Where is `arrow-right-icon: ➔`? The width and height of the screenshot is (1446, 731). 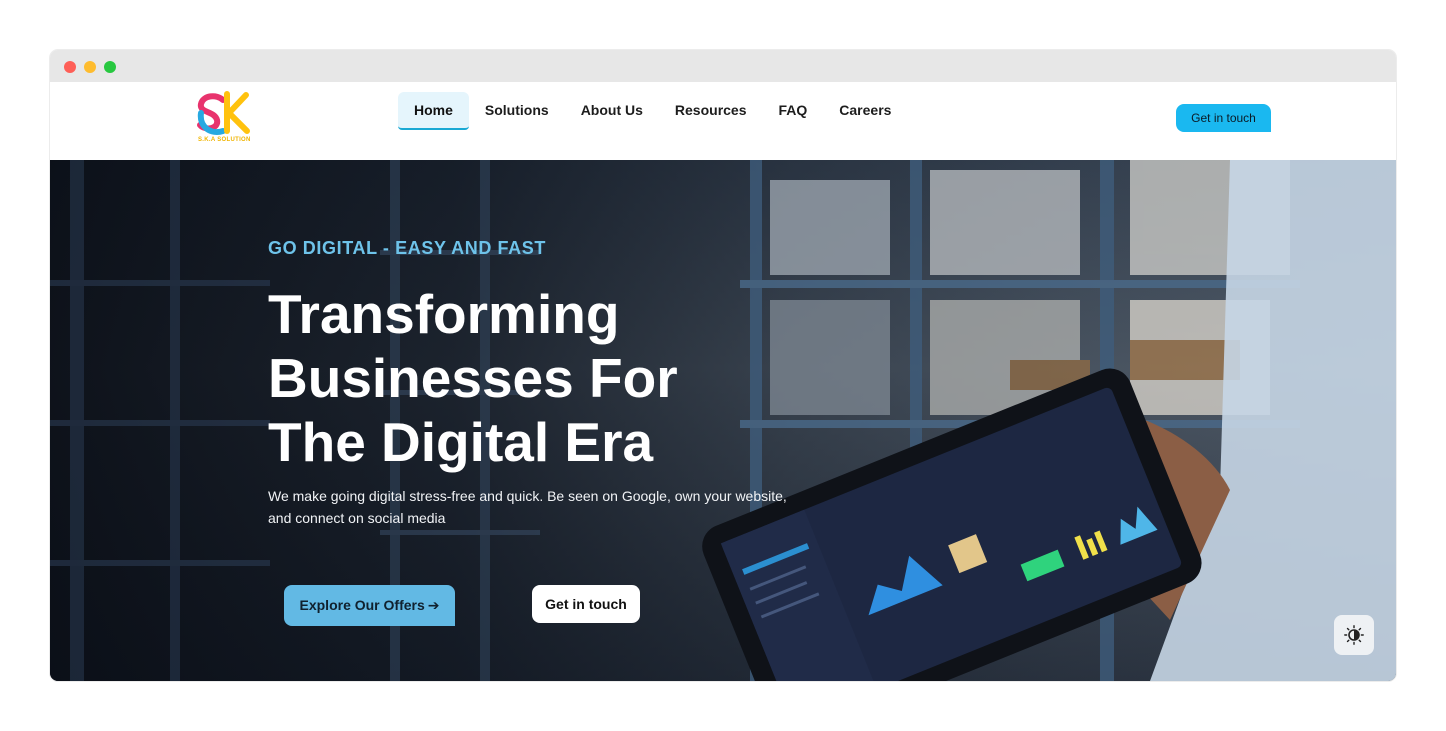
arrow-right-icon: ➔ is located at coordinates (433, 605).